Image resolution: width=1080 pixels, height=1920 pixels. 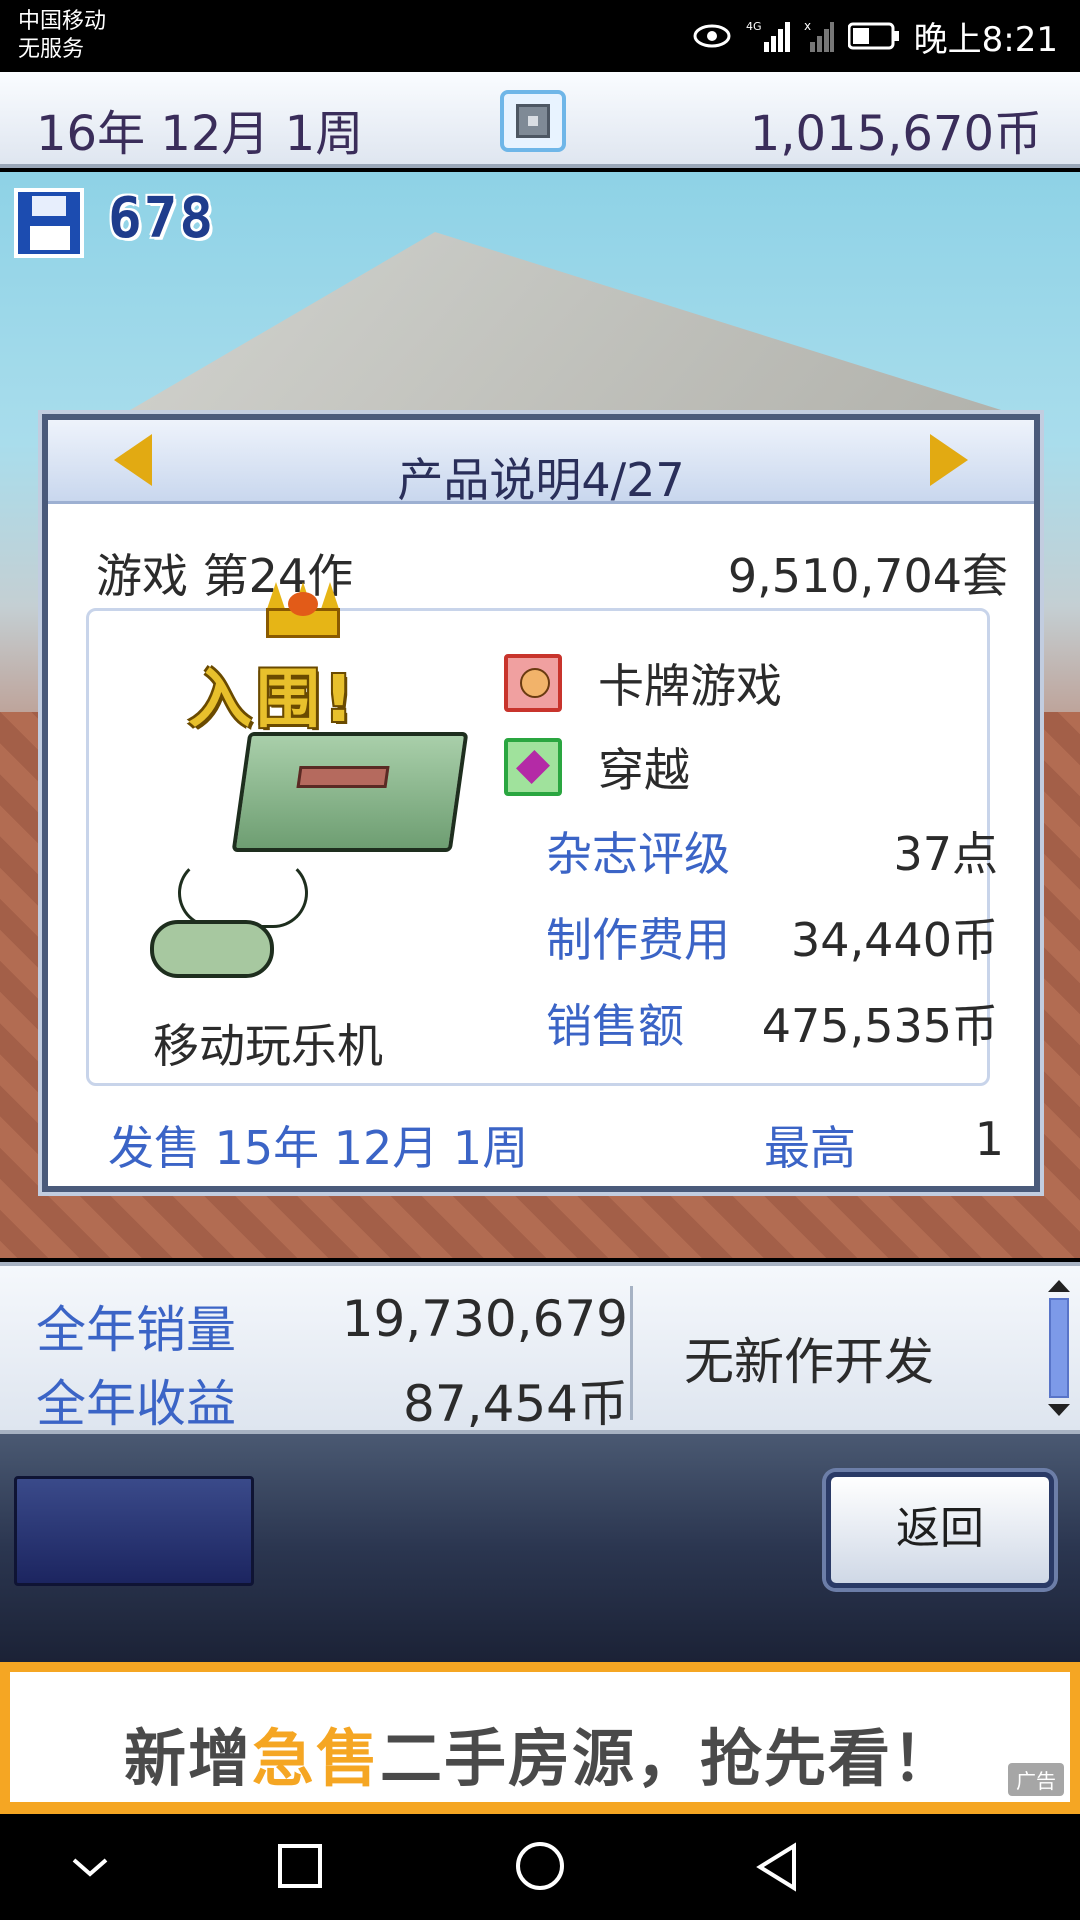 I want to click on theme-icon, so click(x=533, y=767).